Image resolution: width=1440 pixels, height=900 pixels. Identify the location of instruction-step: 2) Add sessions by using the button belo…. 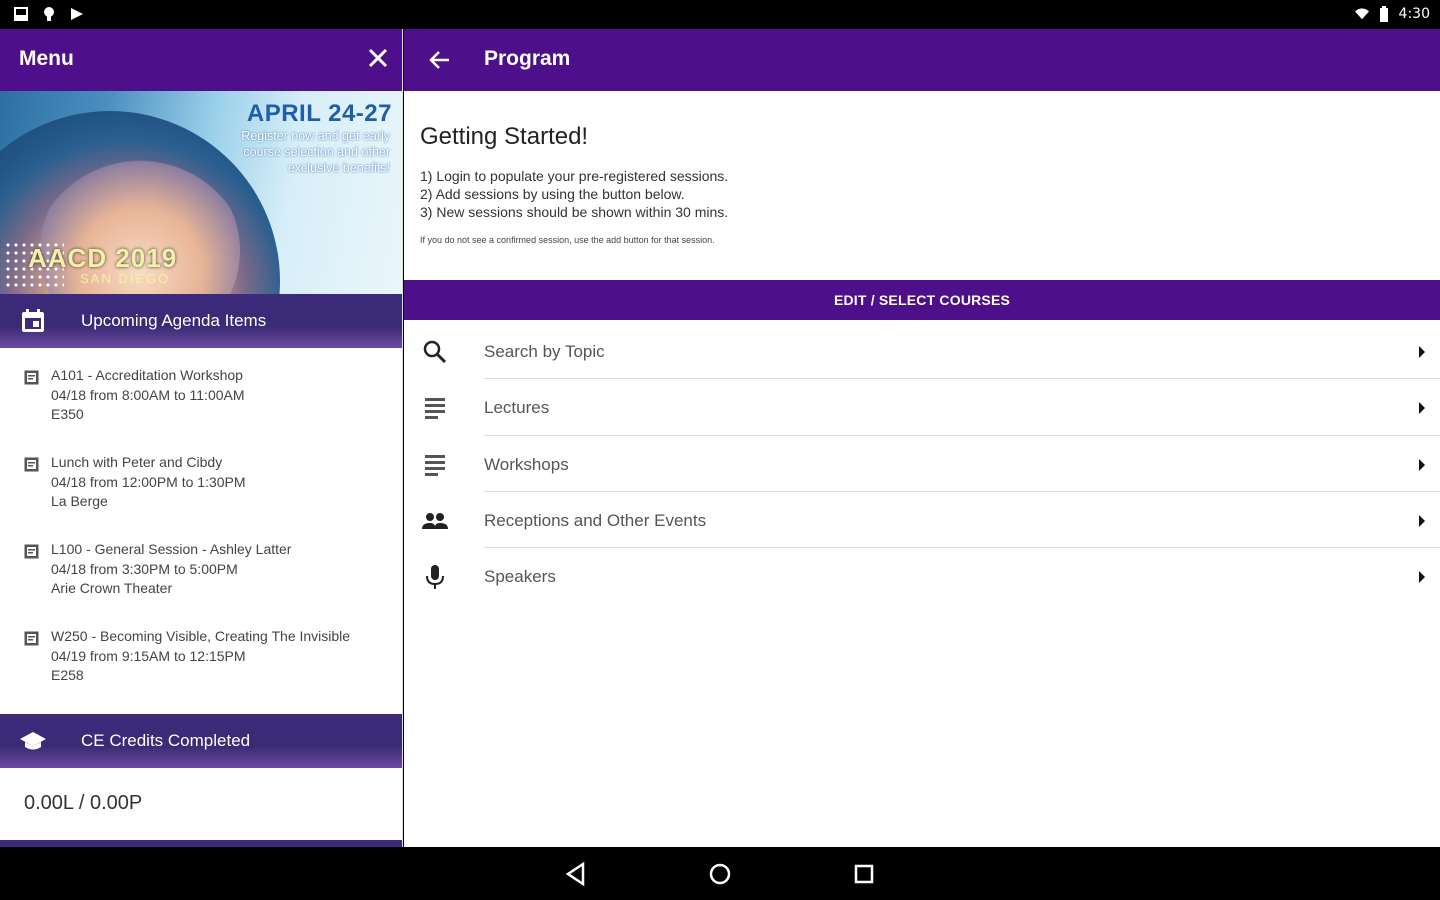
(552, 194).